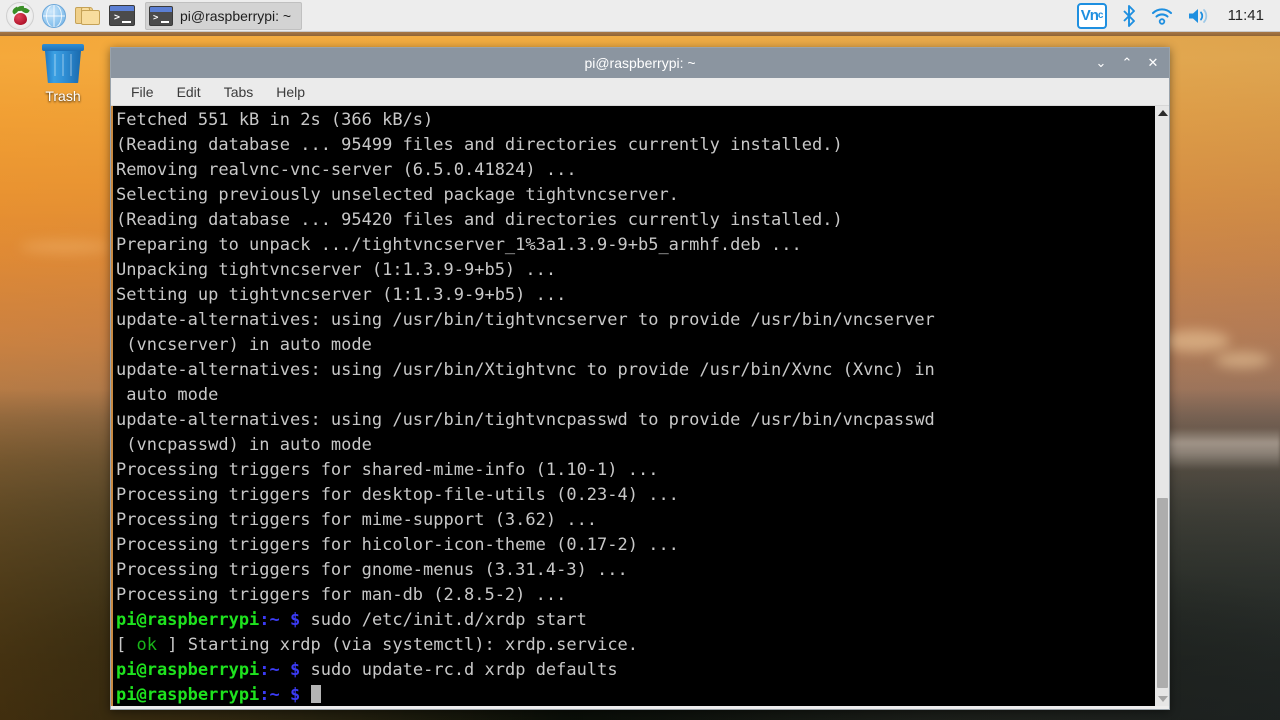 This screenshot has height=720, width=1280. I want to click on scrollbar-thumb, so click(1162, 593).